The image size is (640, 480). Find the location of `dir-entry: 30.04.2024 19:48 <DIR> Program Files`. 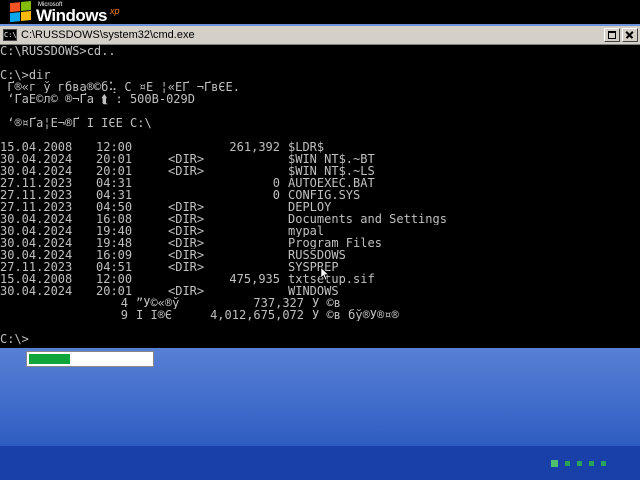

dir-entry: 30.04.2024 19:48 <DIR> Program Files is located at coordinates (320, 243).